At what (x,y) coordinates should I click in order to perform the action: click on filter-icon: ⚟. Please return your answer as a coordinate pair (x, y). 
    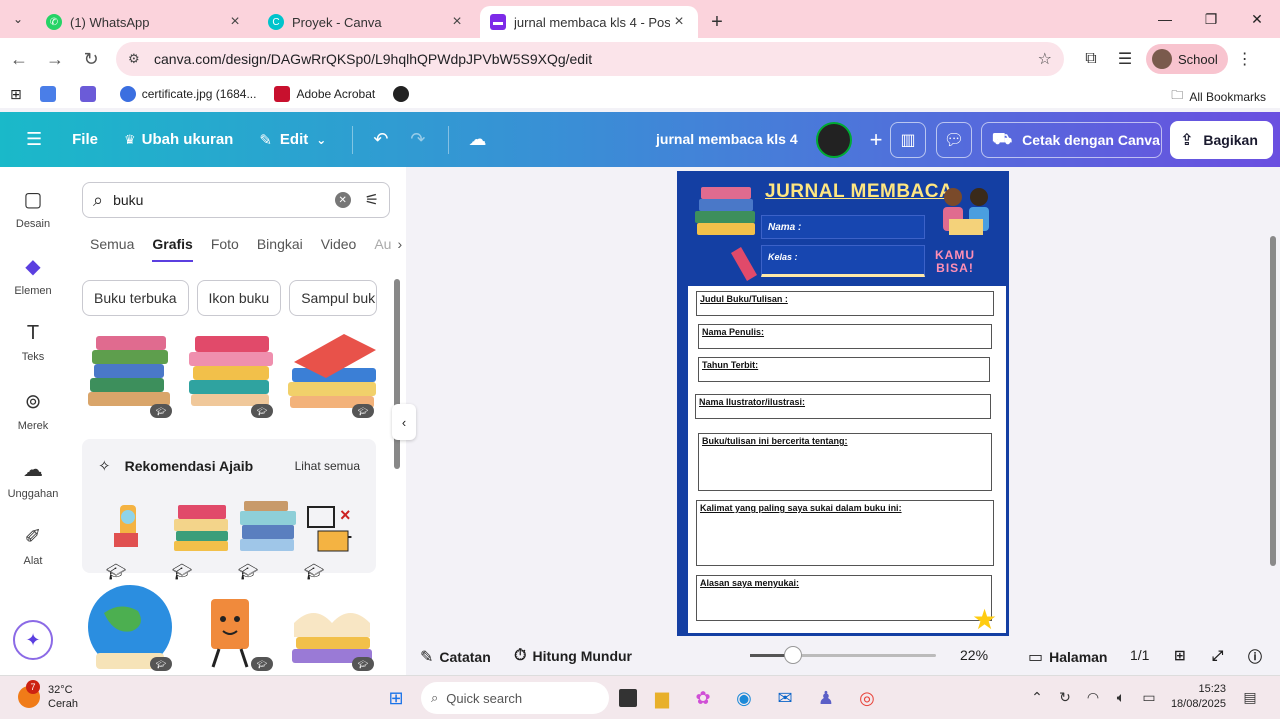
    Looking at the image, I should click on (372, 200).